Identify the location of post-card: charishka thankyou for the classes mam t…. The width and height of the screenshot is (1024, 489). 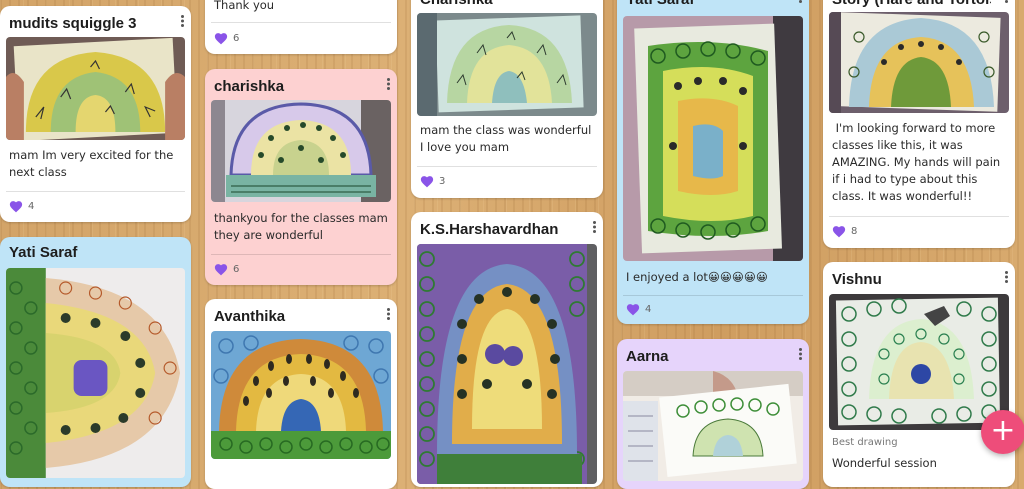
(301, 177).